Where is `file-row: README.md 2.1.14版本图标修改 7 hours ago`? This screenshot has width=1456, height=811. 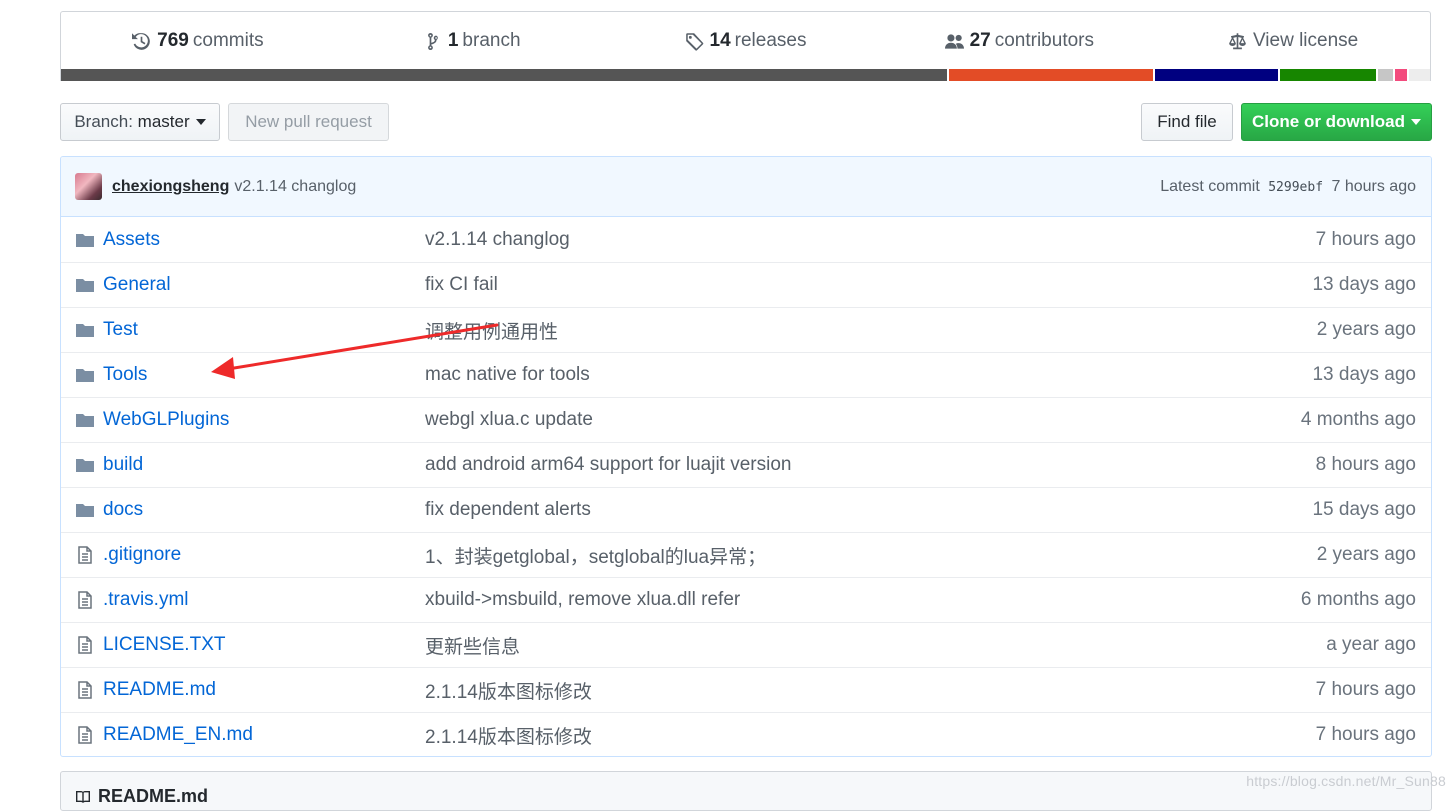 file-row: README.md 2.1.14版本图标修改 7 hours ago is located at coordinates (746, 689).